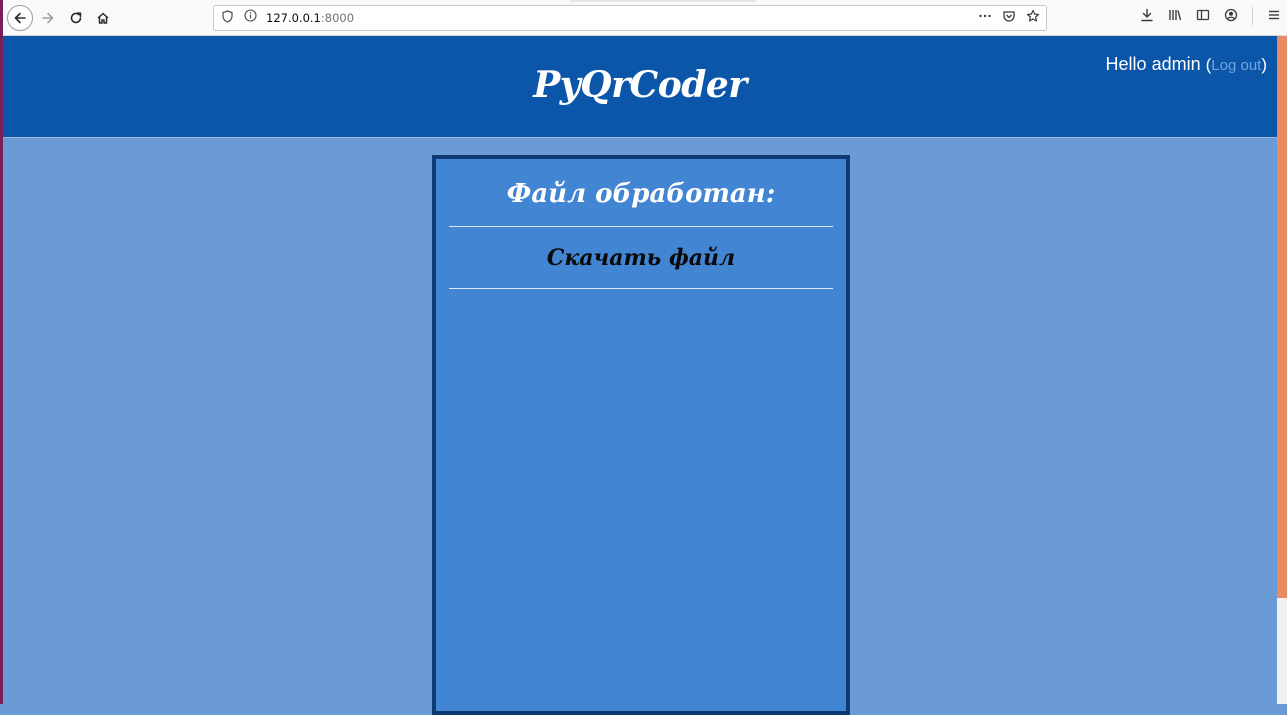 The height and width of the screenshot is (715, 1287). What do you see at coordinates (337, 18) in the screenshot?
I see `url-port: :8000` at bounding box center [337, 18].